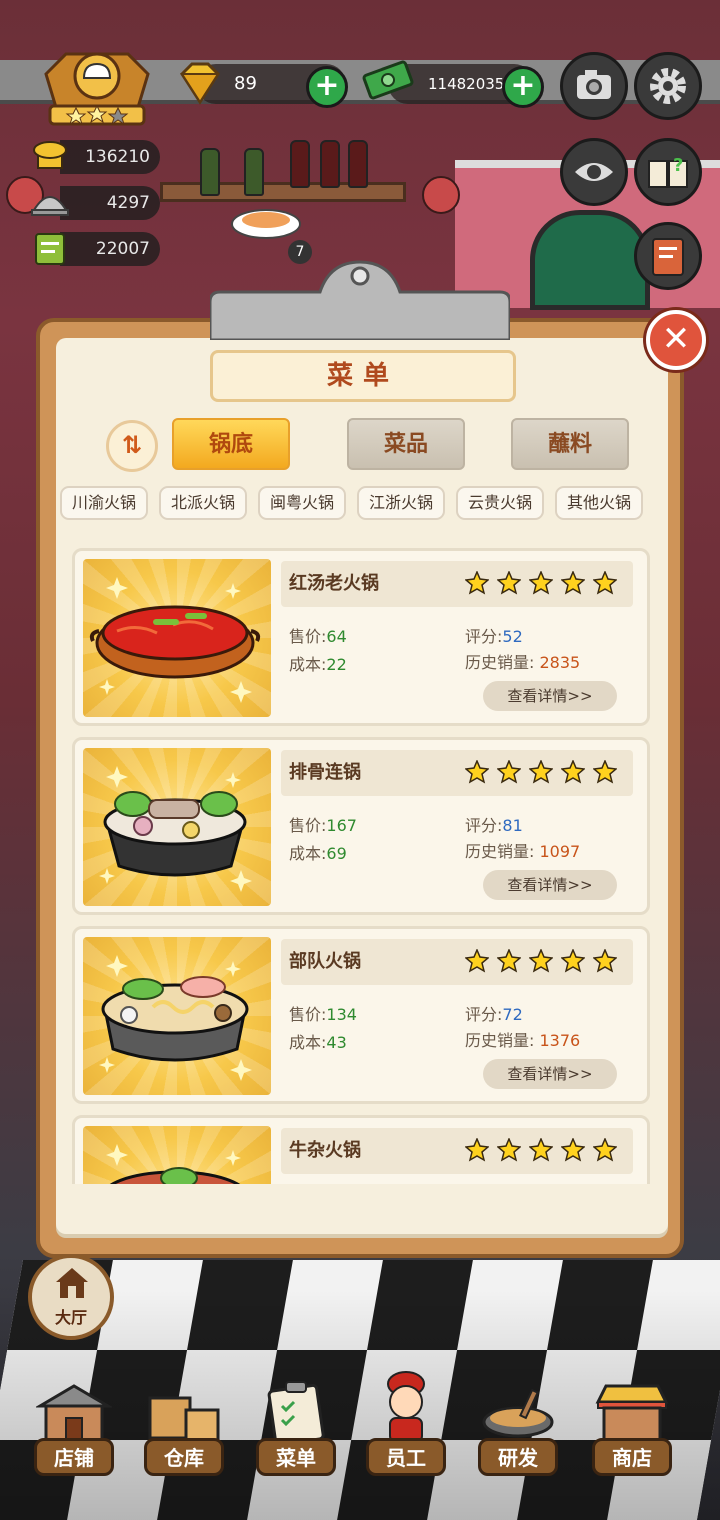  I want to click on filter-northern: 北派火锅, so click(203, 503).